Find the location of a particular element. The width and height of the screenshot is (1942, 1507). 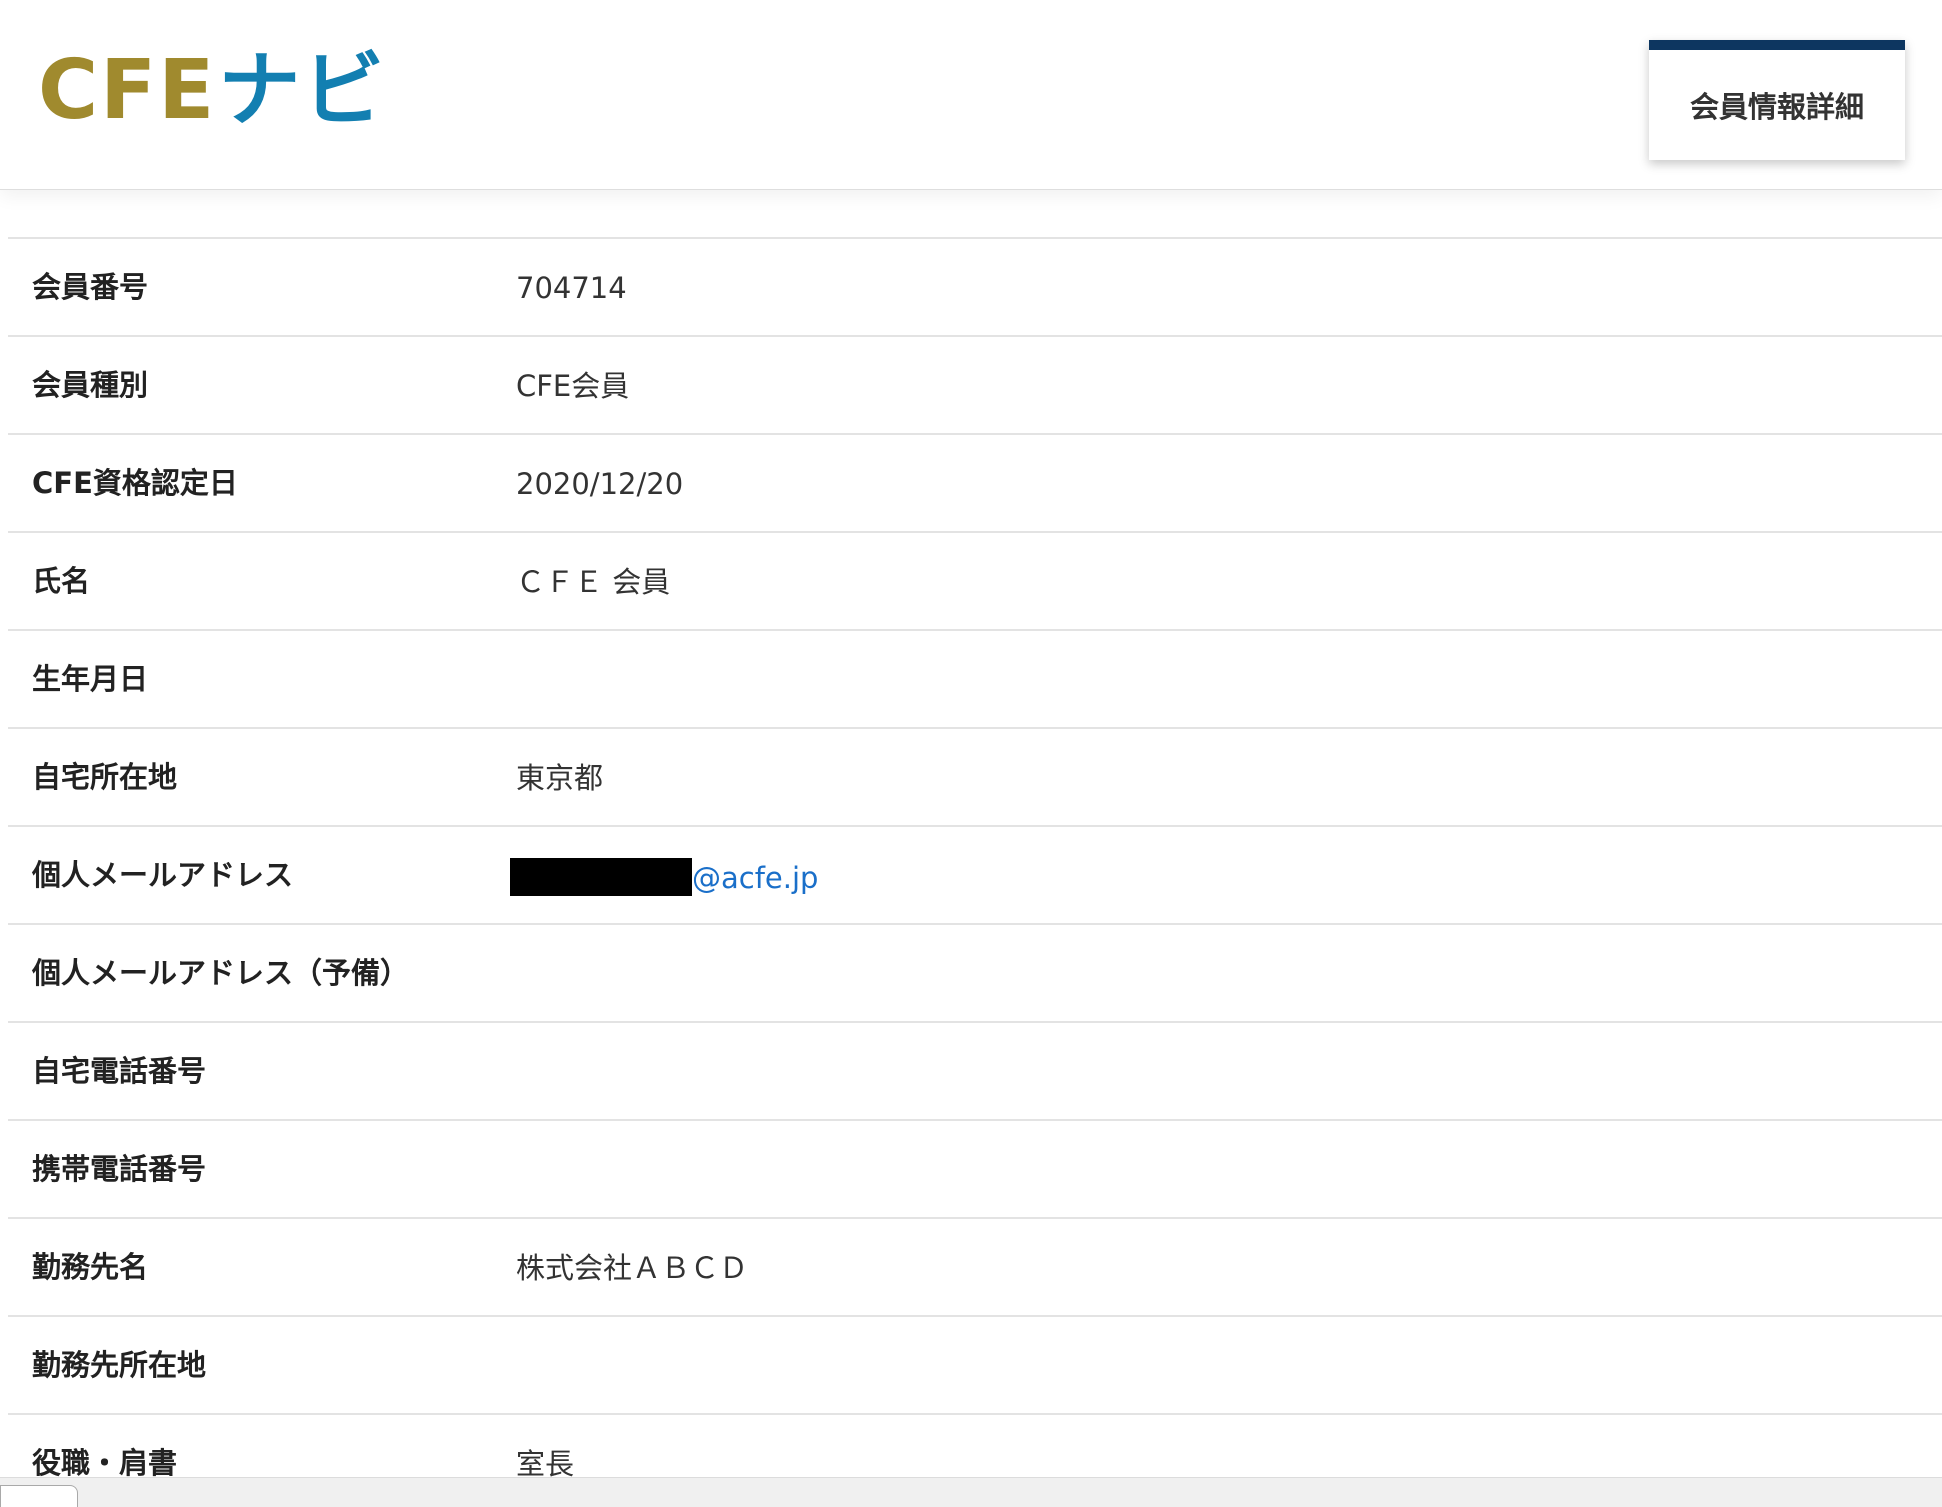

label-home-address: 自宅所在地 is located at coordinates (105, 777).